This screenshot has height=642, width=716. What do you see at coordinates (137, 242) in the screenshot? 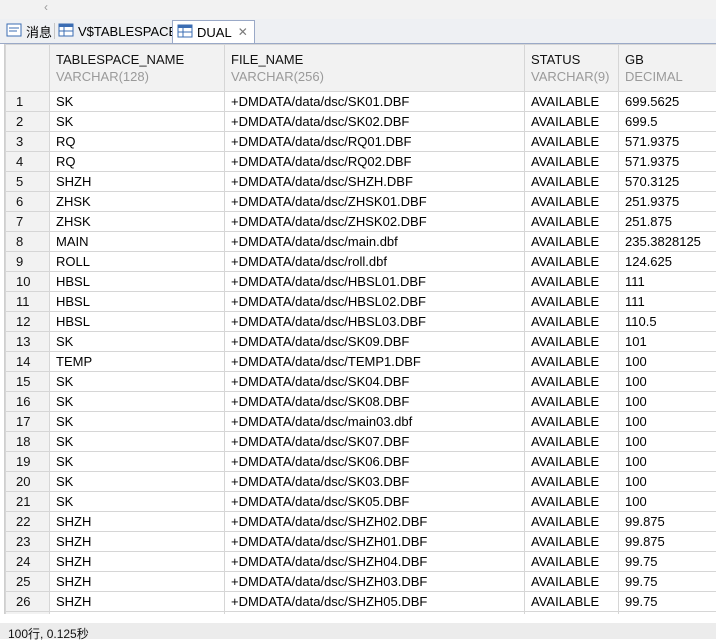
I see `cell-tablespace-name: MAIN` at bounding box center [137, 242].